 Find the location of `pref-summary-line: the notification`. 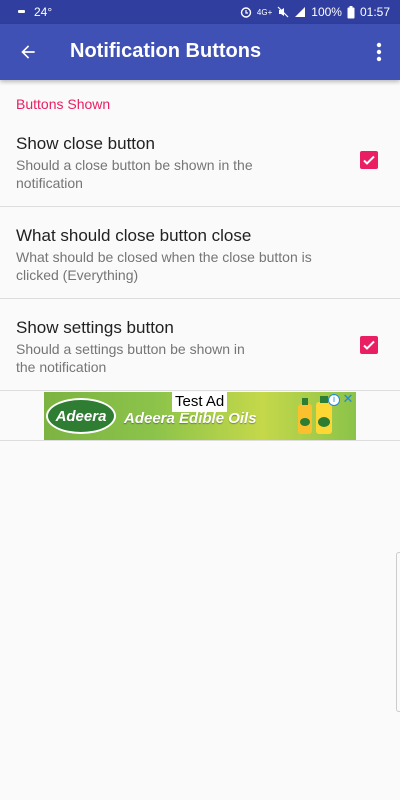

pref-summary-line: the notification is located at coordinates (61, 367).